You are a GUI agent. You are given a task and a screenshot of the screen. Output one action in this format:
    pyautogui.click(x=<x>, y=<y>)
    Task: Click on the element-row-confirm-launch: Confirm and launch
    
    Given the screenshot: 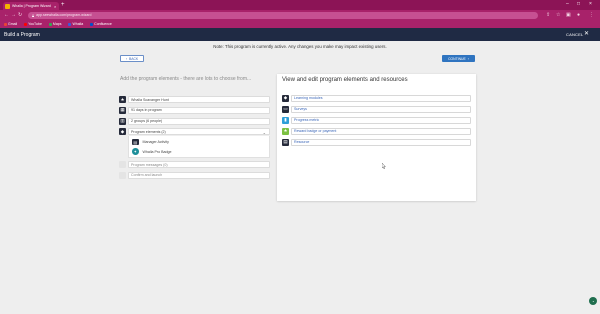 What is the action you would take?
    pyautogui.click(x=194, y=175)
    